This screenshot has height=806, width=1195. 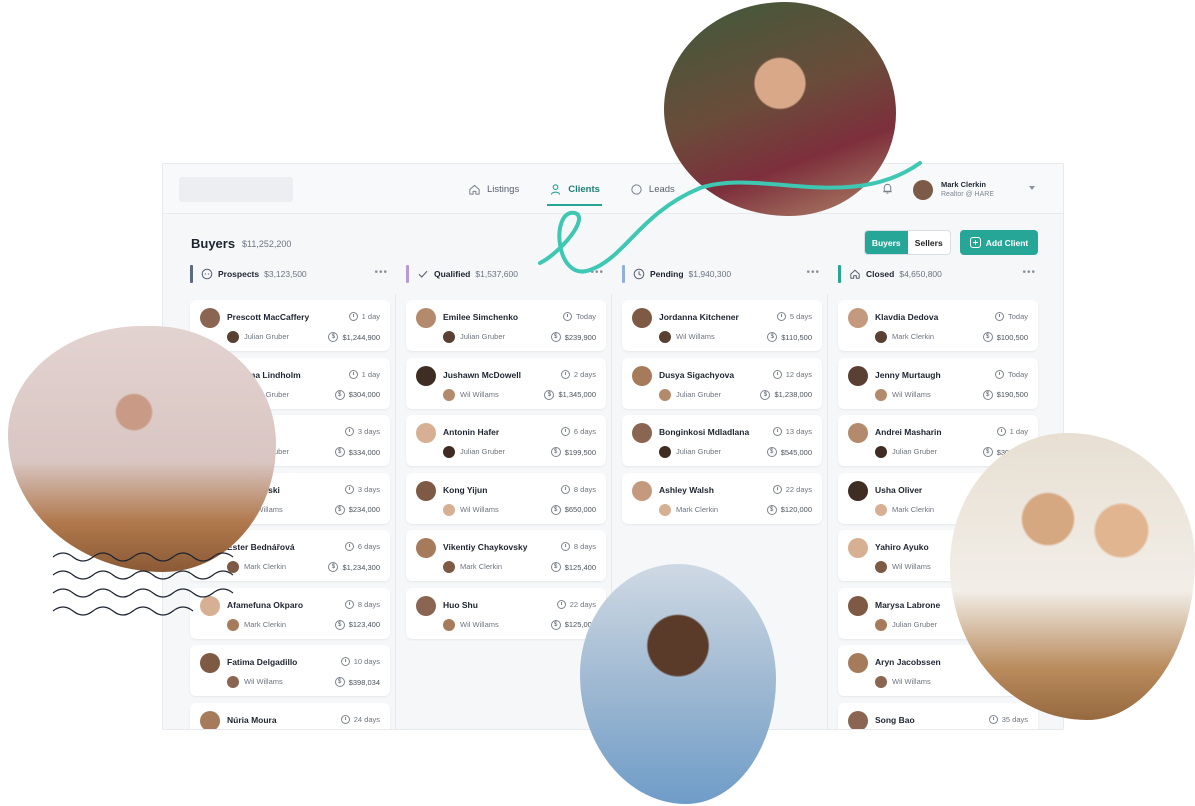 What do you see at coordinates (1007, 242) in the screenshot?
I see `add-client-label: Add Client` at bounding box center [1007, 242].